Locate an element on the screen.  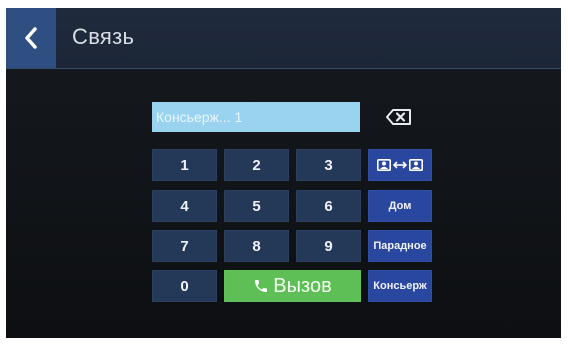
key-6: 6 is located at coordinates (328, 206).